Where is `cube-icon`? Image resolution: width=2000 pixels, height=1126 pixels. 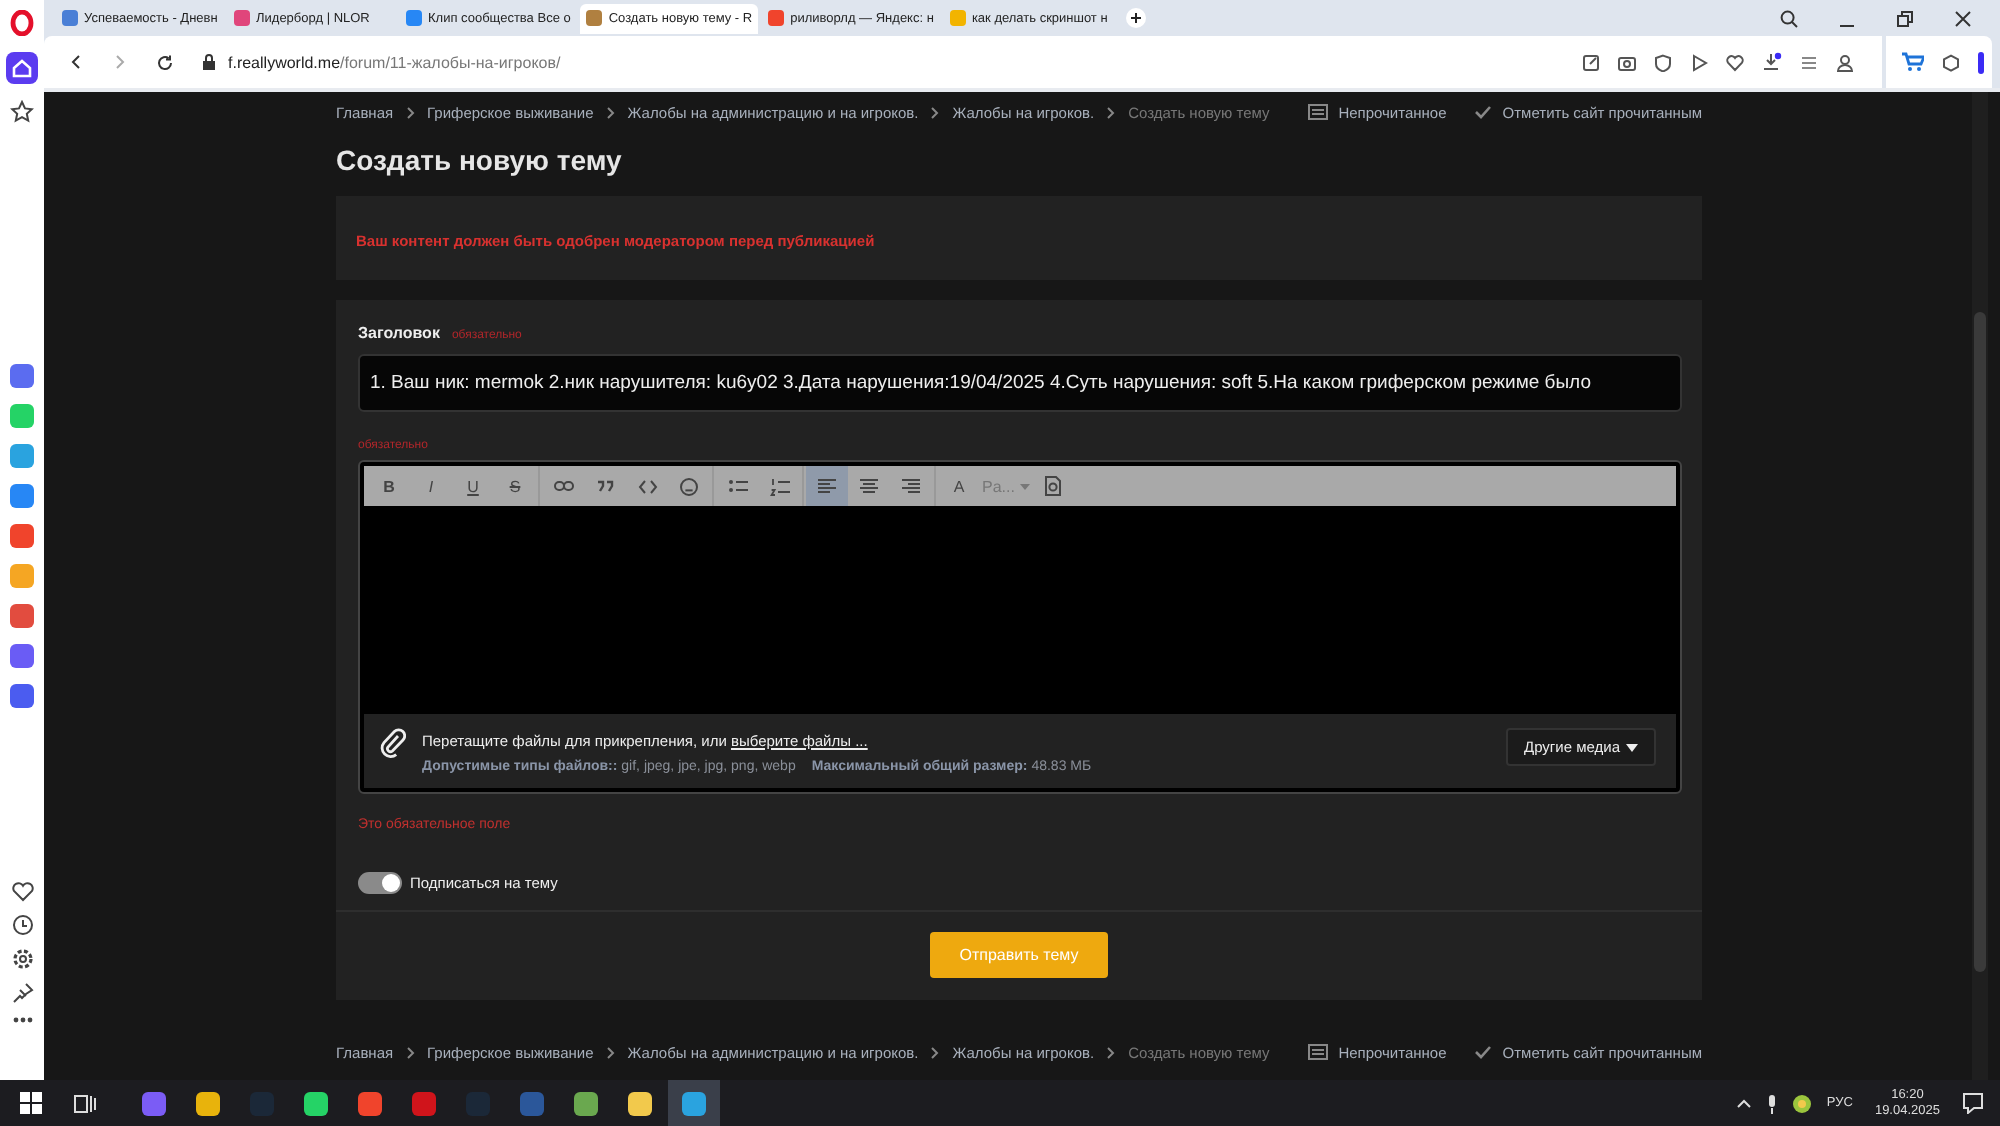
cube-icon is located at coordinates (1951, 62).